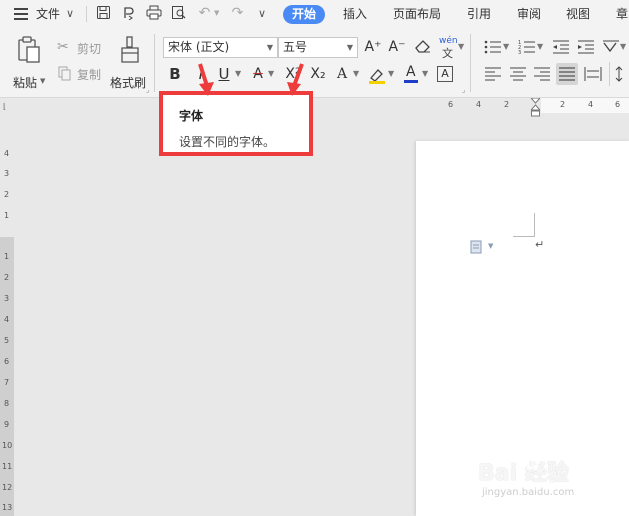 The width and height of the screenshot is (629, 516). What do you see at coordinates (63, 47) in the screenshot?
I see `scissors-icon: ✂` at bounding box center [63, 47].